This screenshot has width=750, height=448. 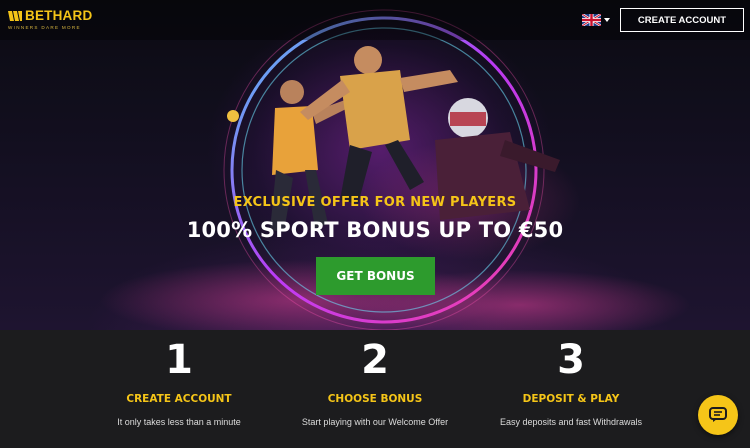 I want to click on uk-flag-icon, so click(x=591, y=20).